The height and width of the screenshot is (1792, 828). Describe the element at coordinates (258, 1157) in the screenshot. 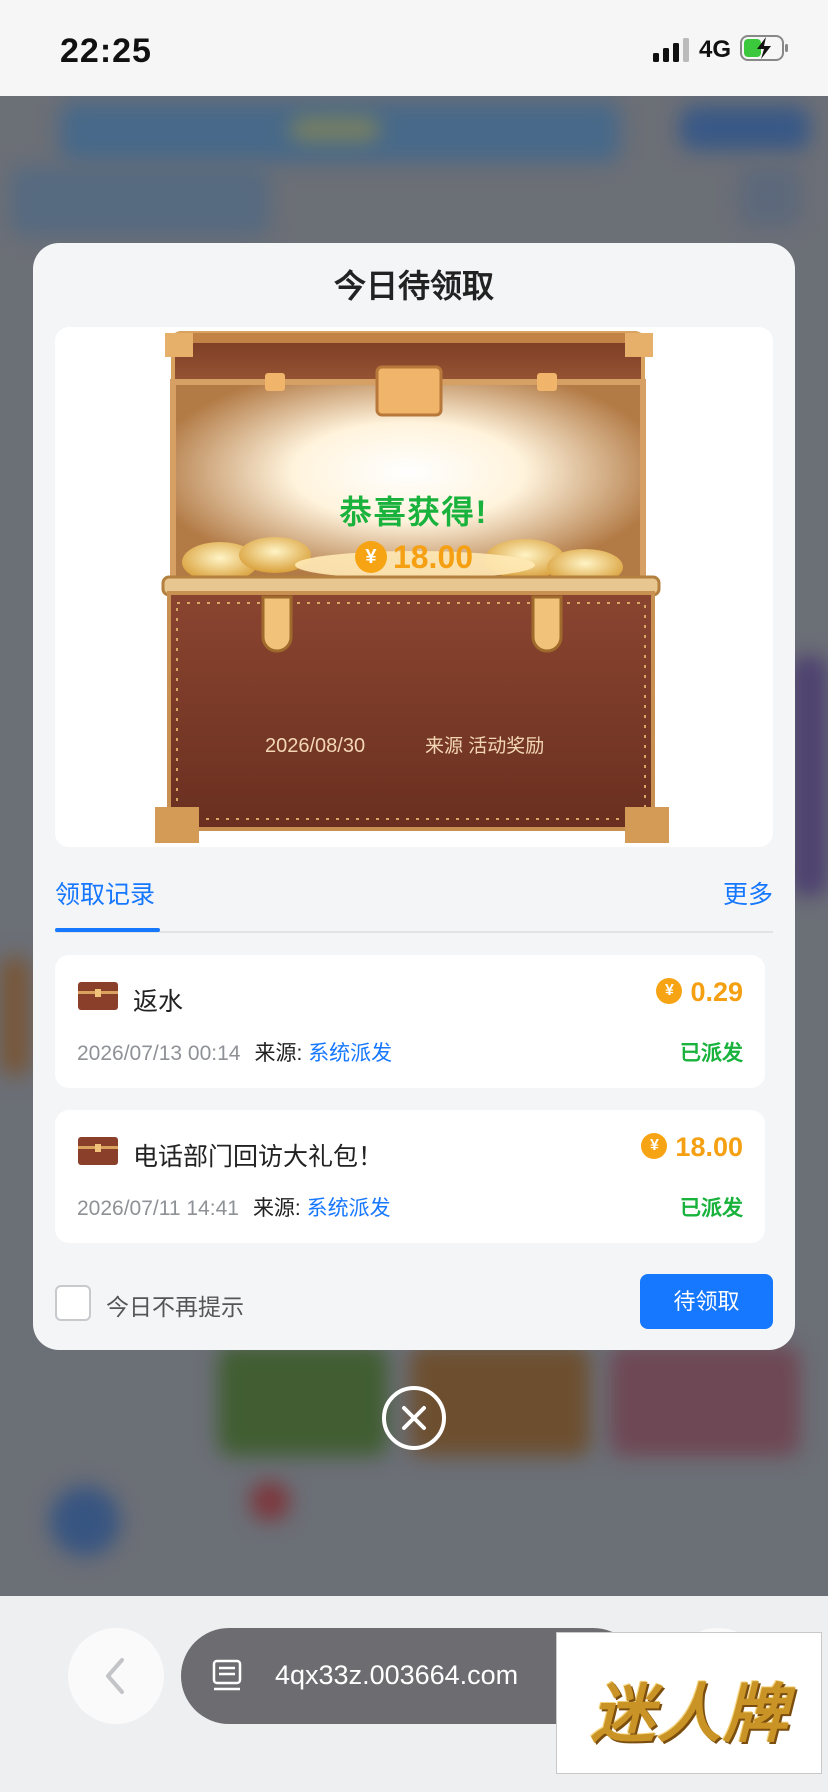

I see `record-title: 电话部门回访大礼包！` at that location.